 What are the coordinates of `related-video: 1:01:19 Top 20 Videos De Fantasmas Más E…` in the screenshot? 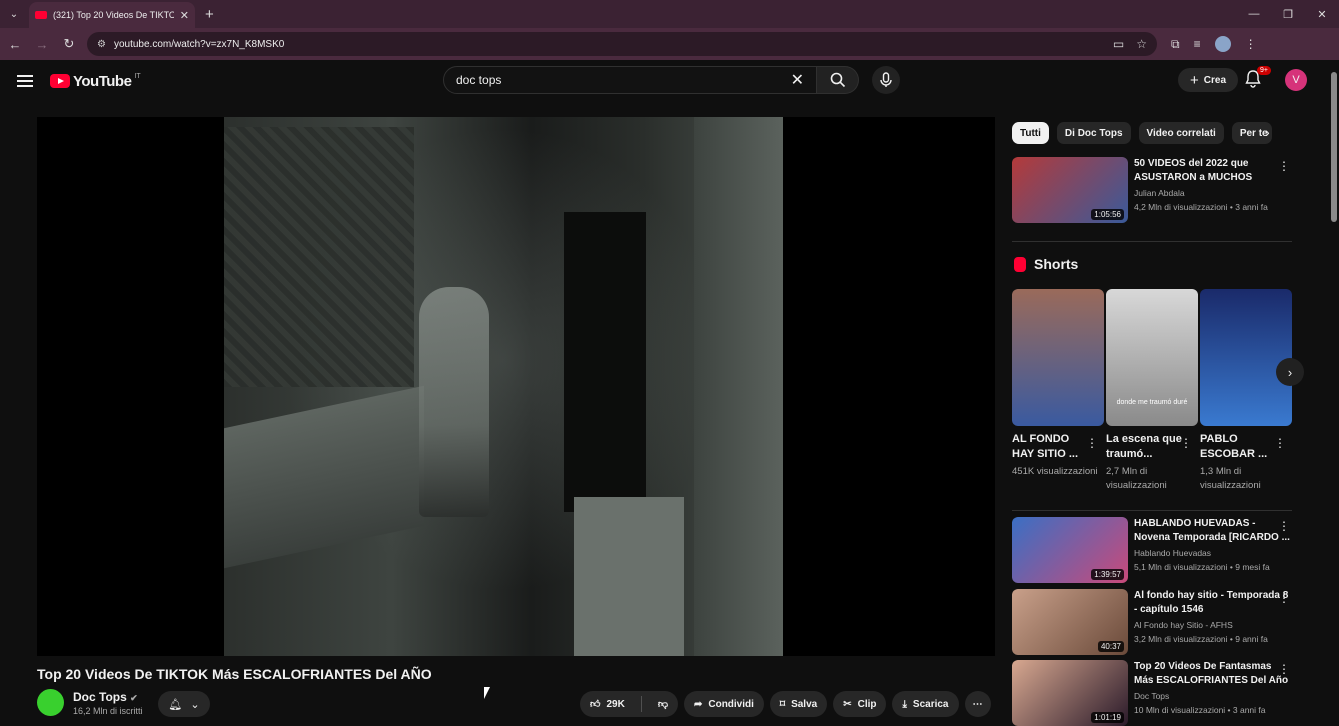 It's located at (1152, 693).